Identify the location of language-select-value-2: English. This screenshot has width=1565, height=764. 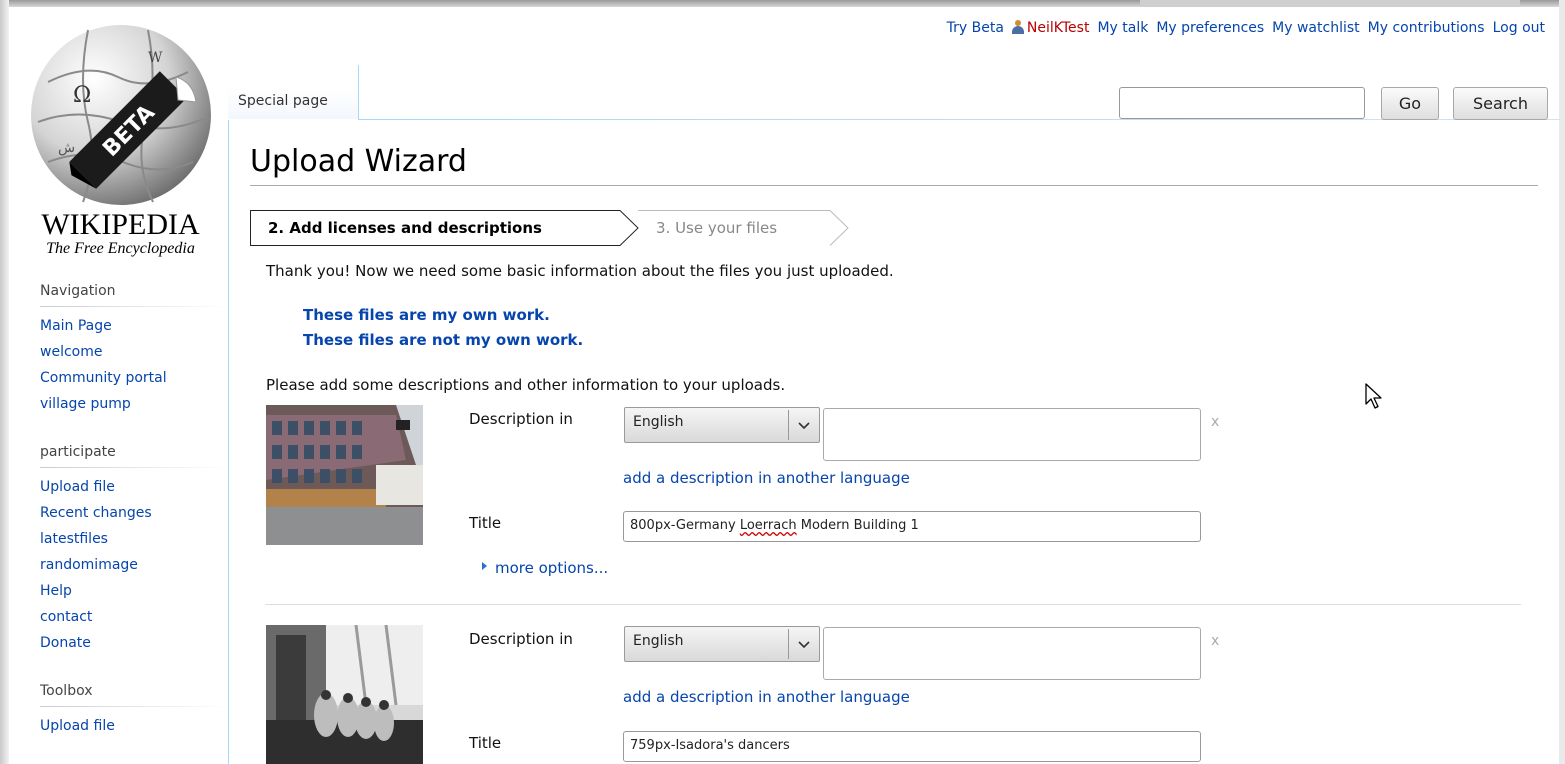
(658, 641).